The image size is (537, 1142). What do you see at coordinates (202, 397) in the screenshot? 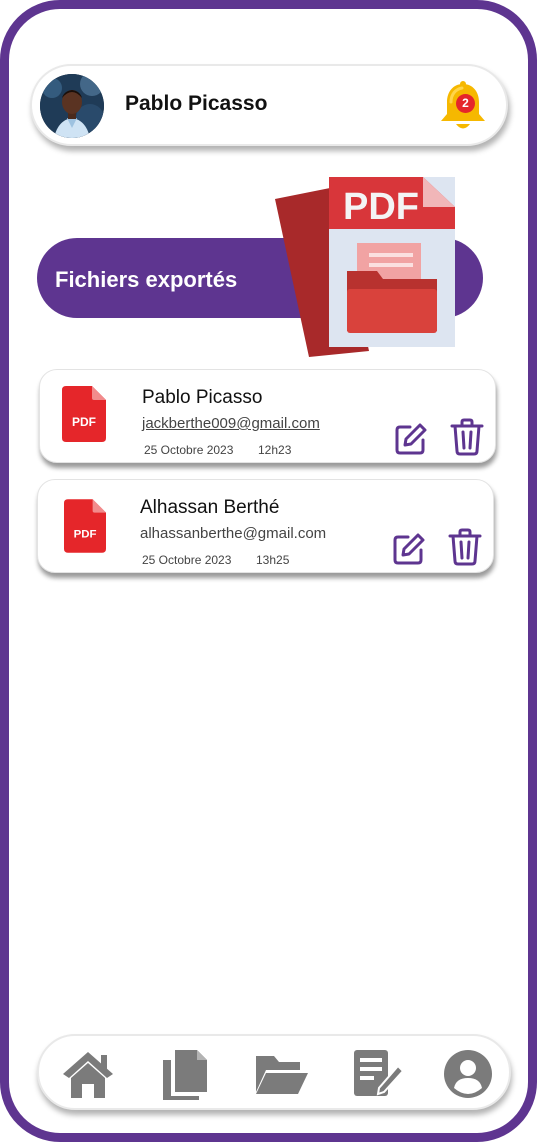
I see `file-name: Pablo Picasso` at bounding box center [202, 397].